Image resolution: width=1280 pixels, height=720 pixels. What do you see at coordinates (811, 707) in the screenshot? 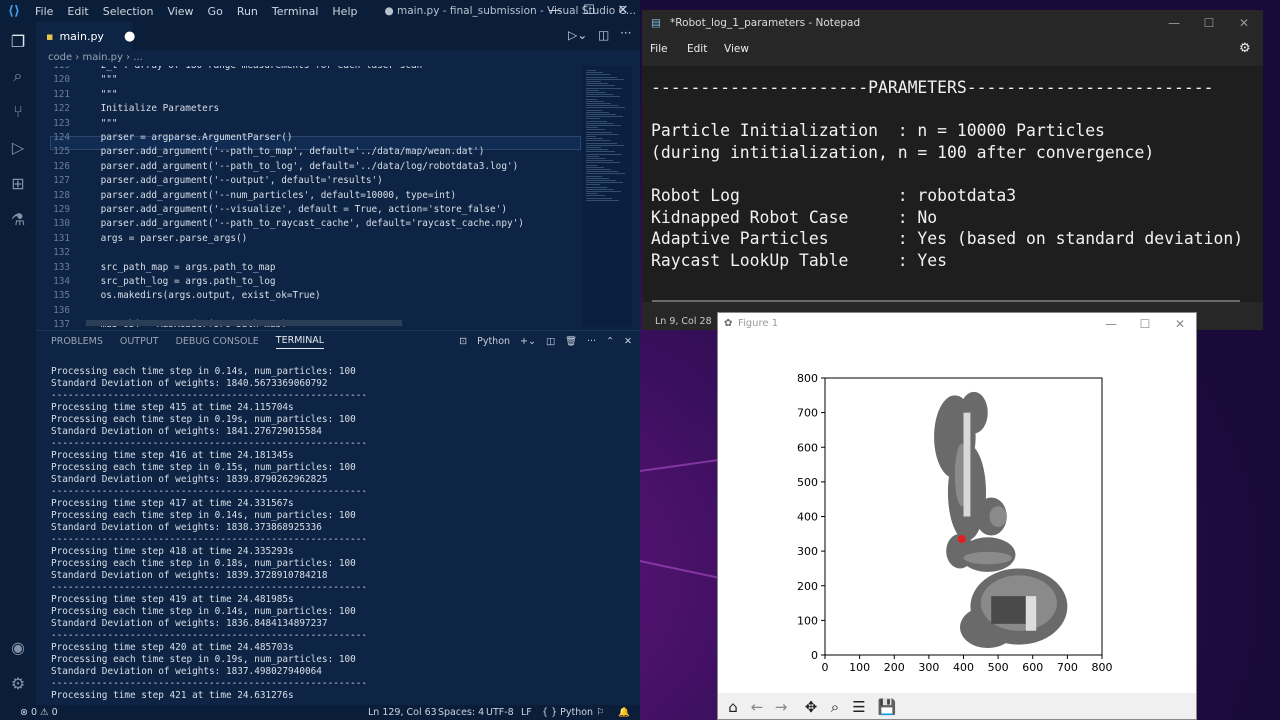
I see `pan-icon: ✥` at bounding box center [811, 707].